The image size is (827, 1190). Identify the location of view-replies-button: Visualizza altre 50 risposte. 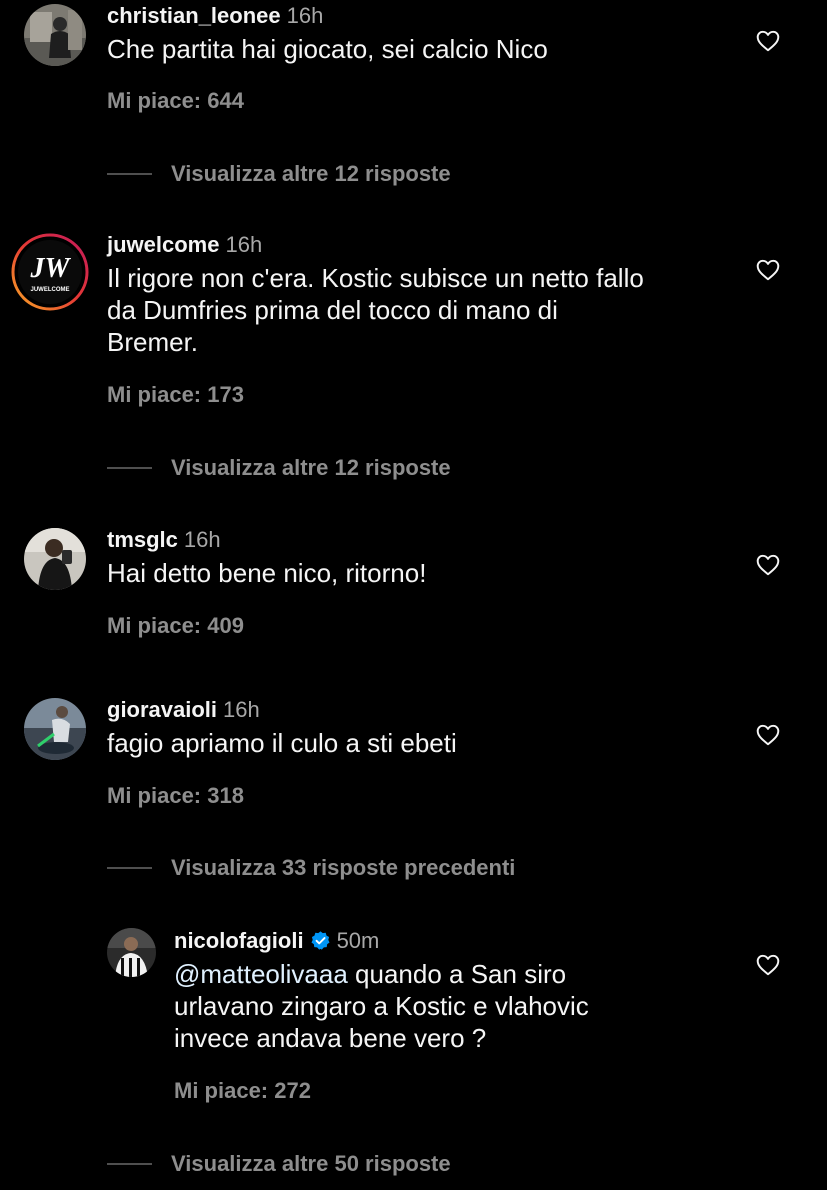
(279, 1164).